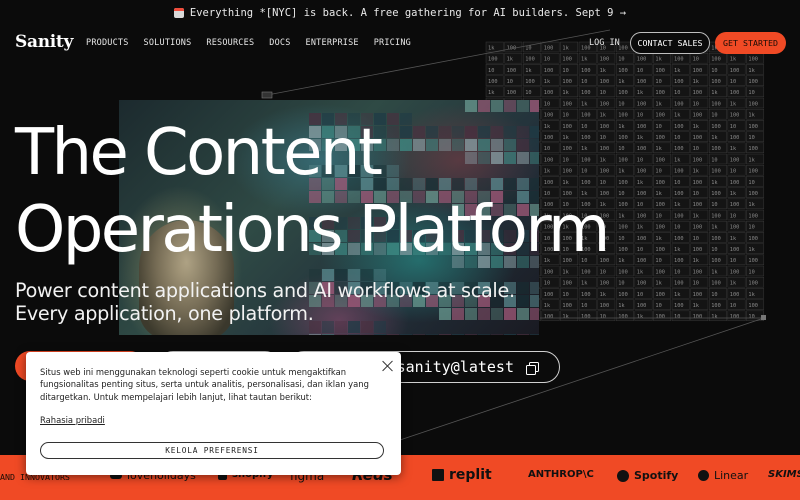 Image resolution: width=800 pixels, height=500 pixels. What do you see at coordinates (72, 420) in the screenshot?
I see `privacy-link: Rahasia pribadi` at bounding box center [72, 420].